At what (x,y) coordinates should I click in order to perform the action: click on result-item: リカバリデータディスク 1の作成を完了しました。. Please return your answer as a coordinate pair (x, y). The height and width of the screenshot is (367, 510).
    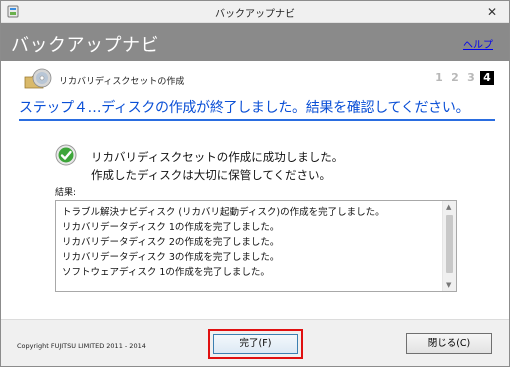
    Looking at the image, I should click on (171, 227).